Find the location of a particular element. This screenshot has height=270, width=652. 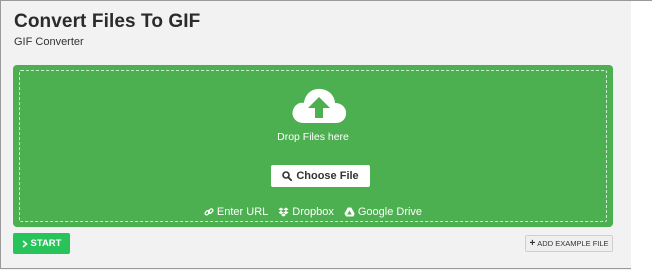

enter-url-label: Enter URL is located at coordinates (242, 212).